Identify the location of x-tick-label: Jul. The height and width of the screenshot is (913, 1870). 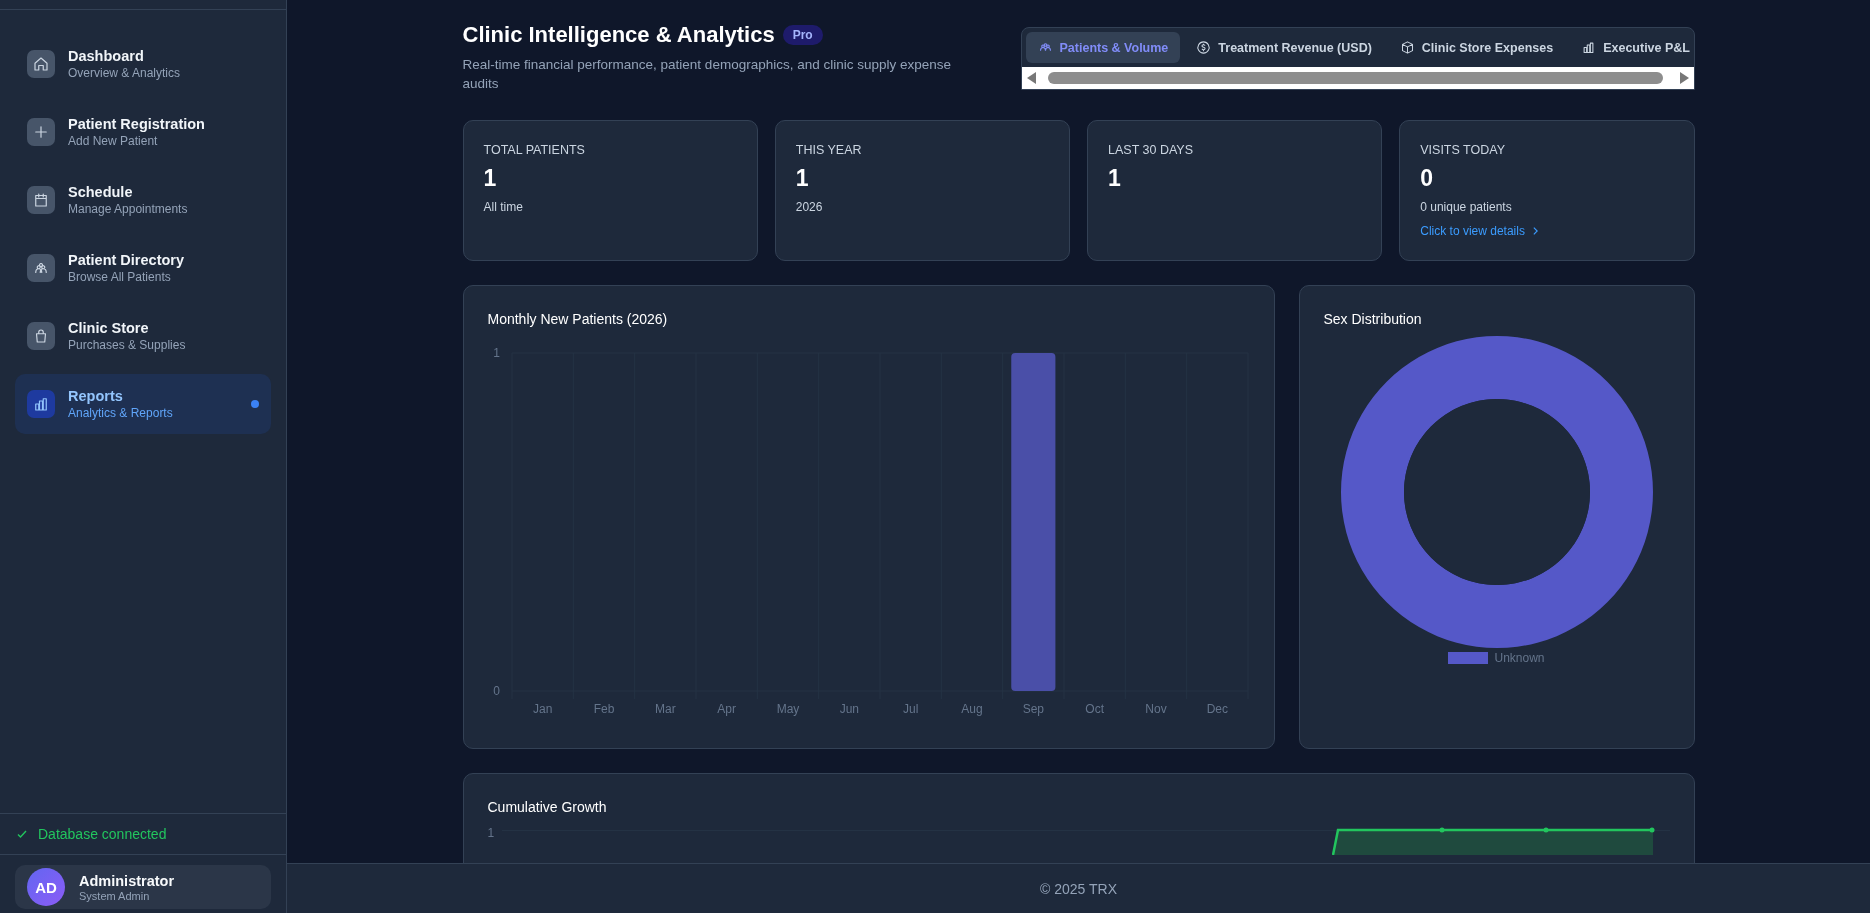
(910, 708).